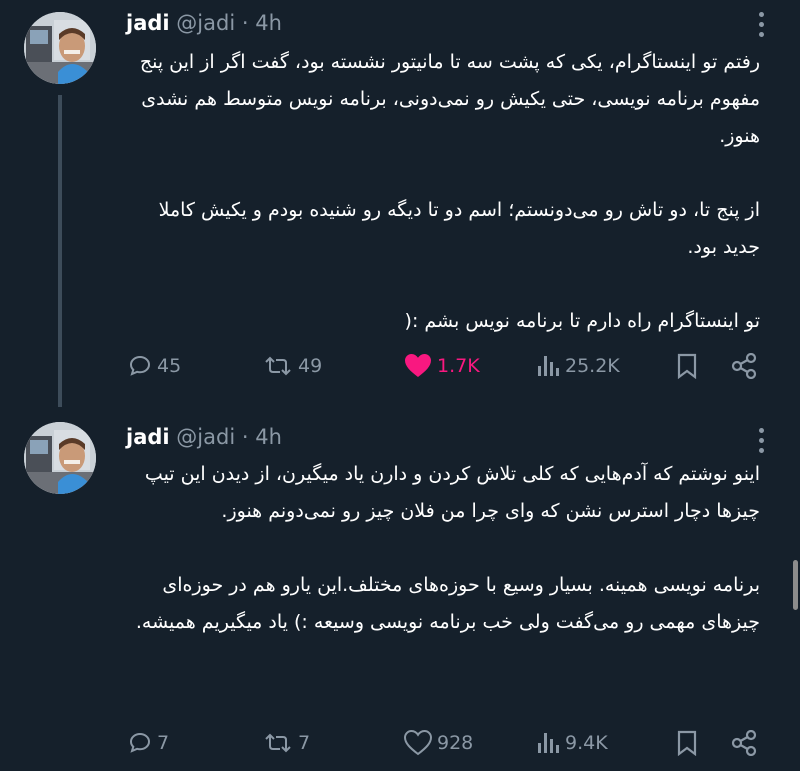 The width and height of the screenshot is (800, 771). What do you see at coordinates (292, 366) in the screenshot?
I see `retweet-button: 49` at bounding box center [292, 366].